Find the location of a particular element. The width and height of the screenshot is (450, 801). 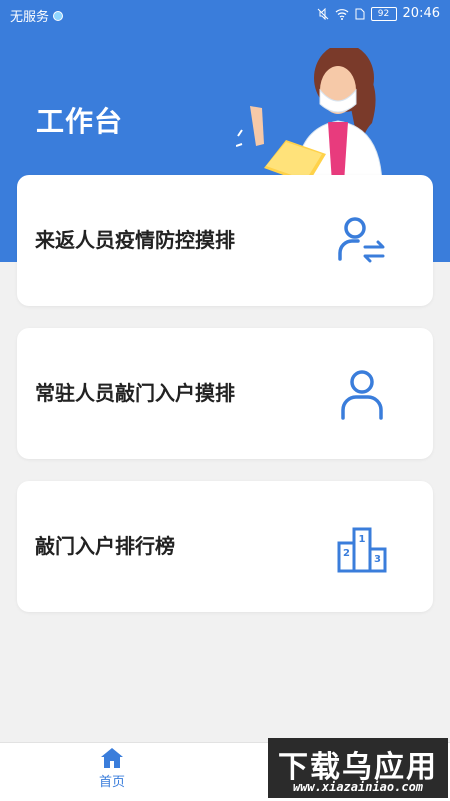

battery-indicator: 92 is located at coordinates (383, 13).